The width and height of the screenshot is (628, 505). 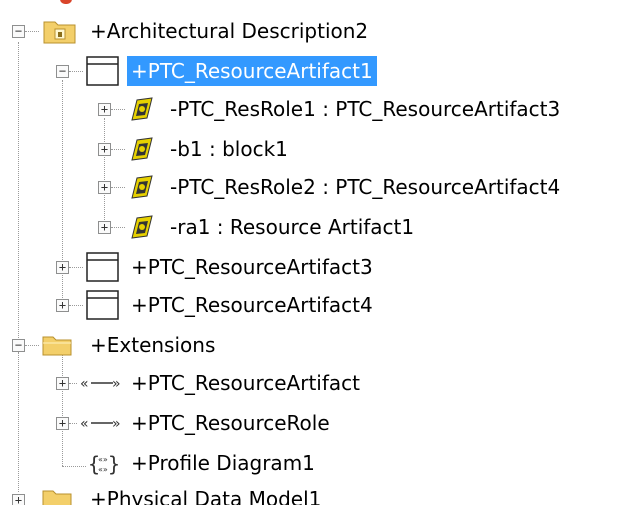 I want to click on tree-item-label: -PTC_ResRole2 : PTC_ResourceArtifact4, so click(x=365, y=187).